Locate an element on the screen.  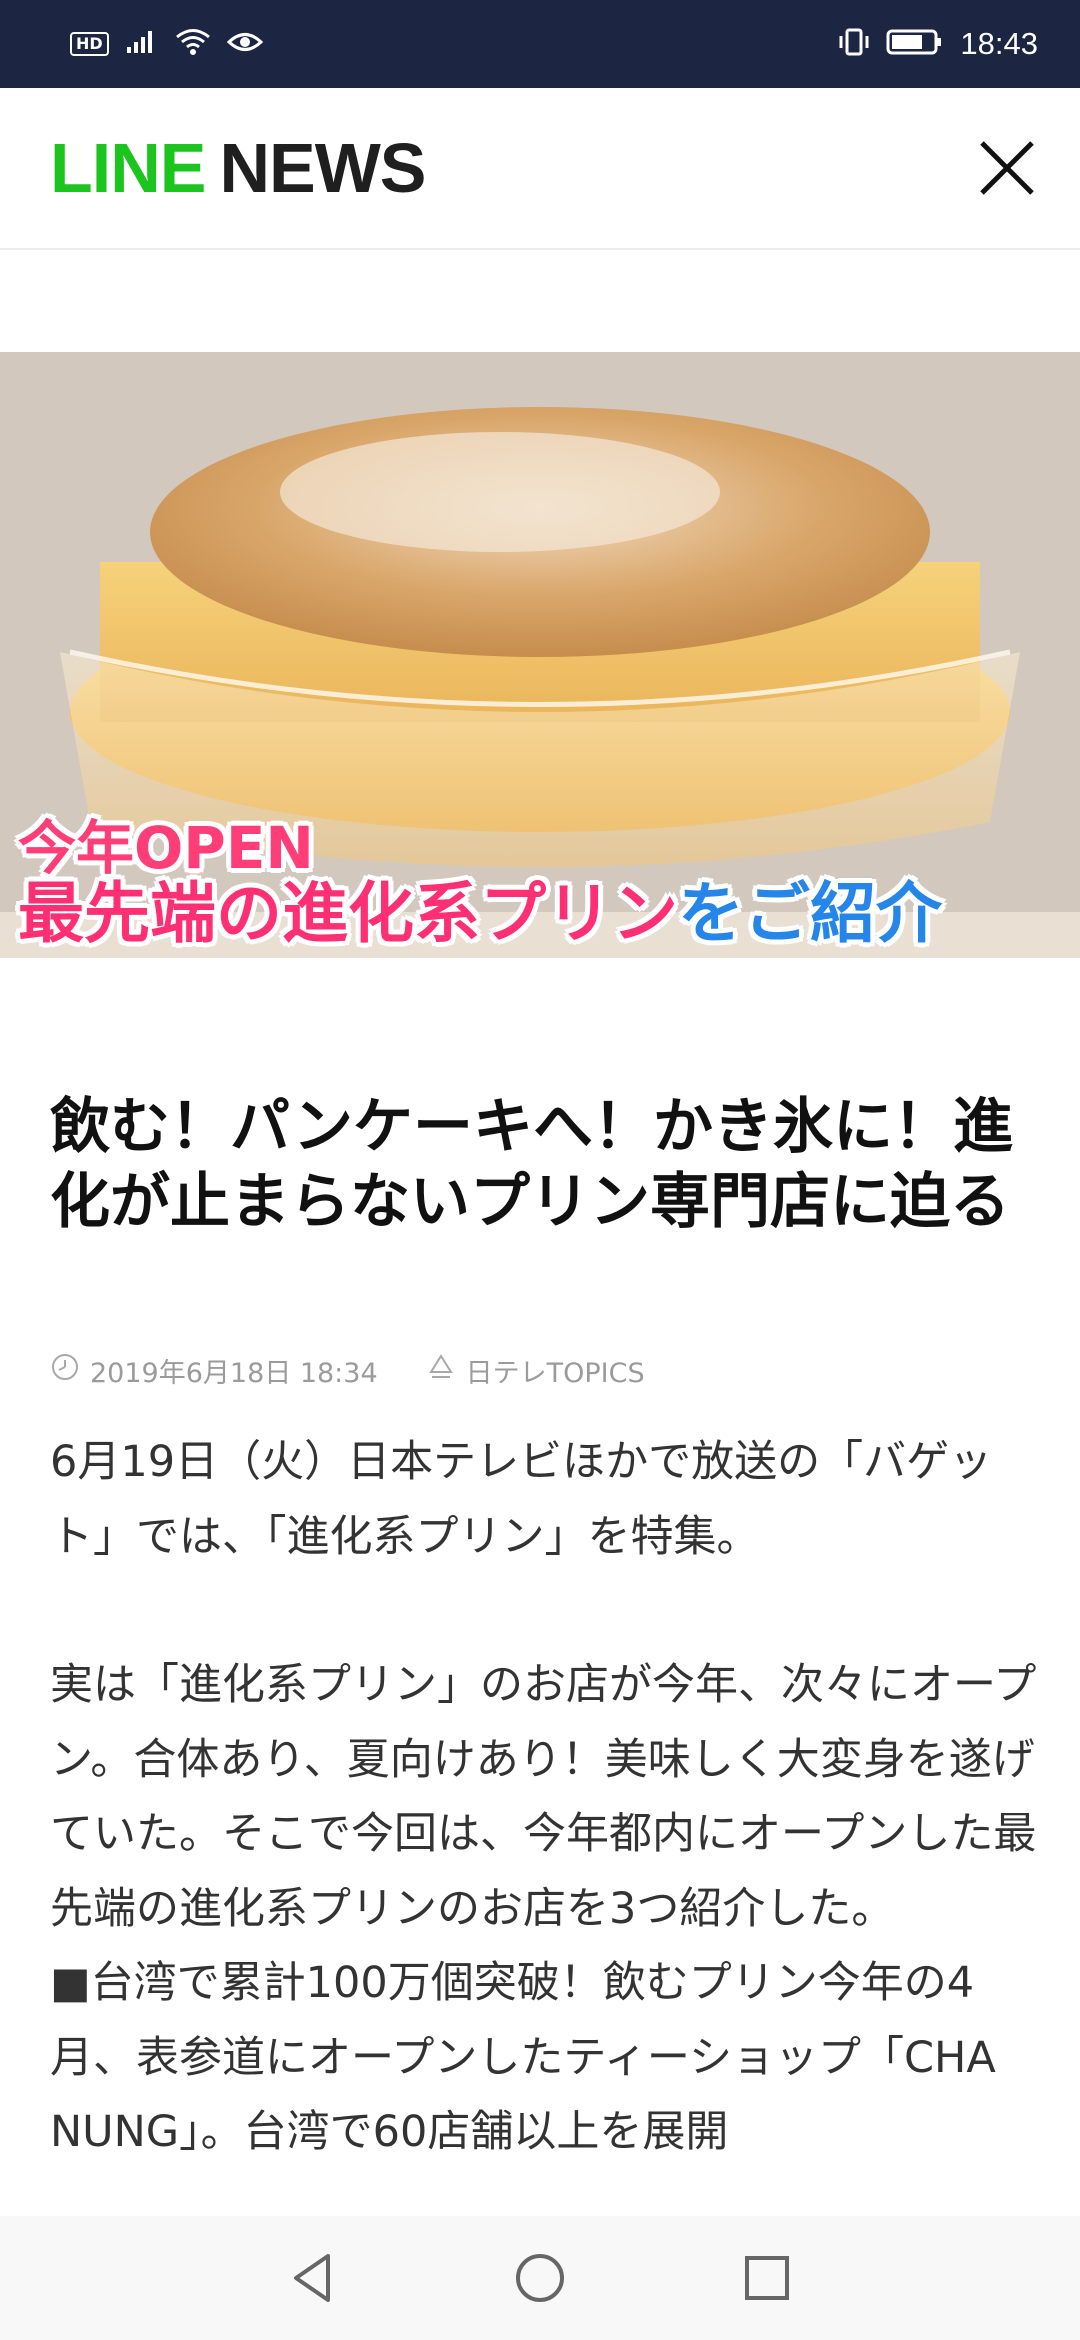
back-icon is located at coordinates (312, 2278).